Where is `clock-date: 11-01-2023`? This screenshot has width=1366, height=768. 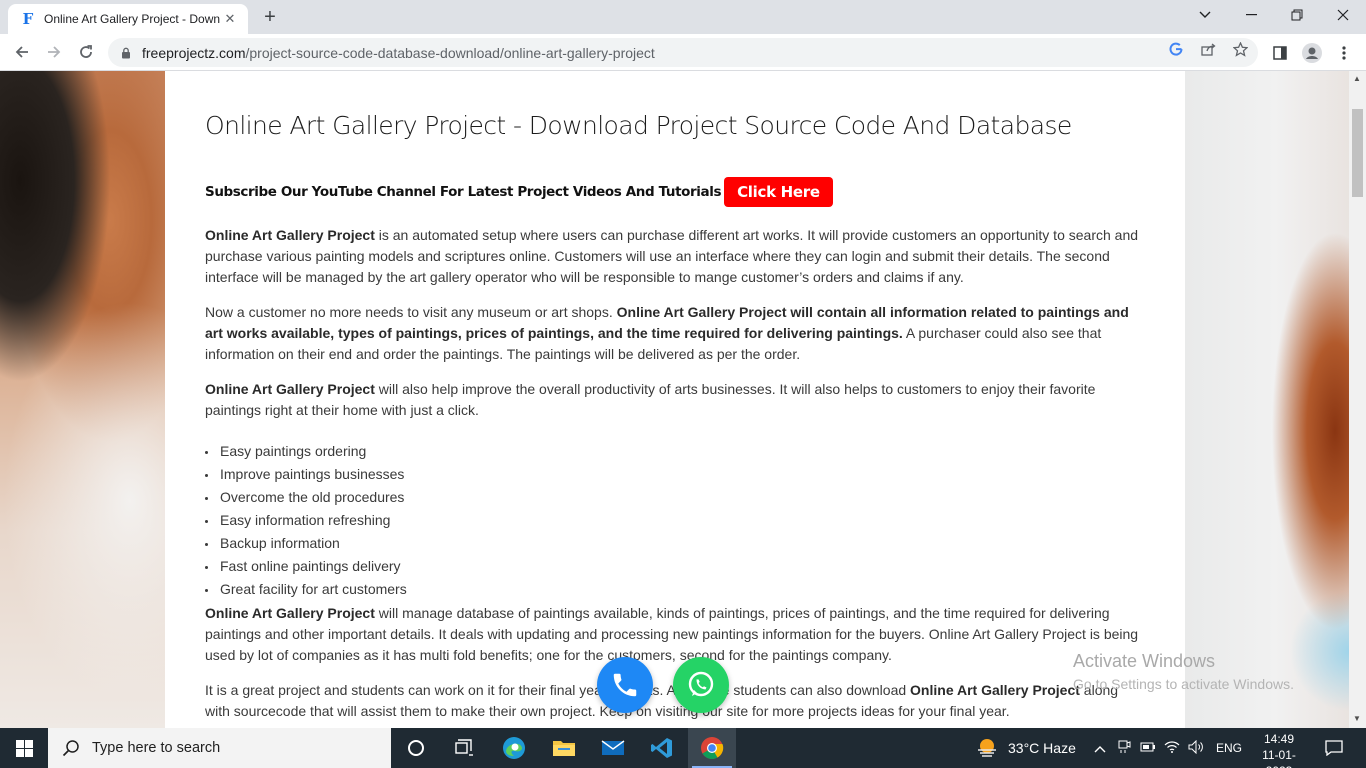
clock-date: 11-01-2023 is located at coordinates (1279, 758).